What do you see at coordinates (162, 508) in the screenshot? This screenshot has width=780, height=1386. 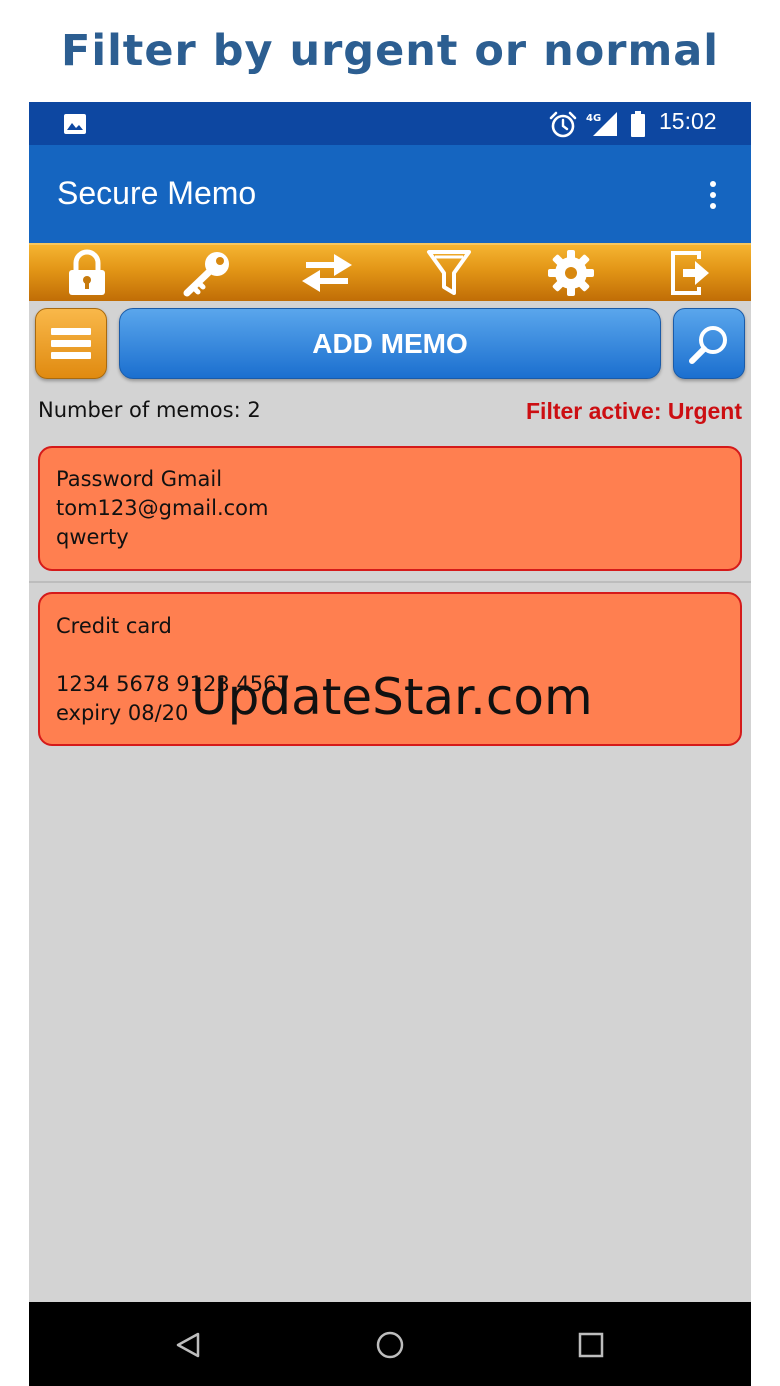 I see `memo-line: tom123@gmail.com` at bounding box center [162, 508].